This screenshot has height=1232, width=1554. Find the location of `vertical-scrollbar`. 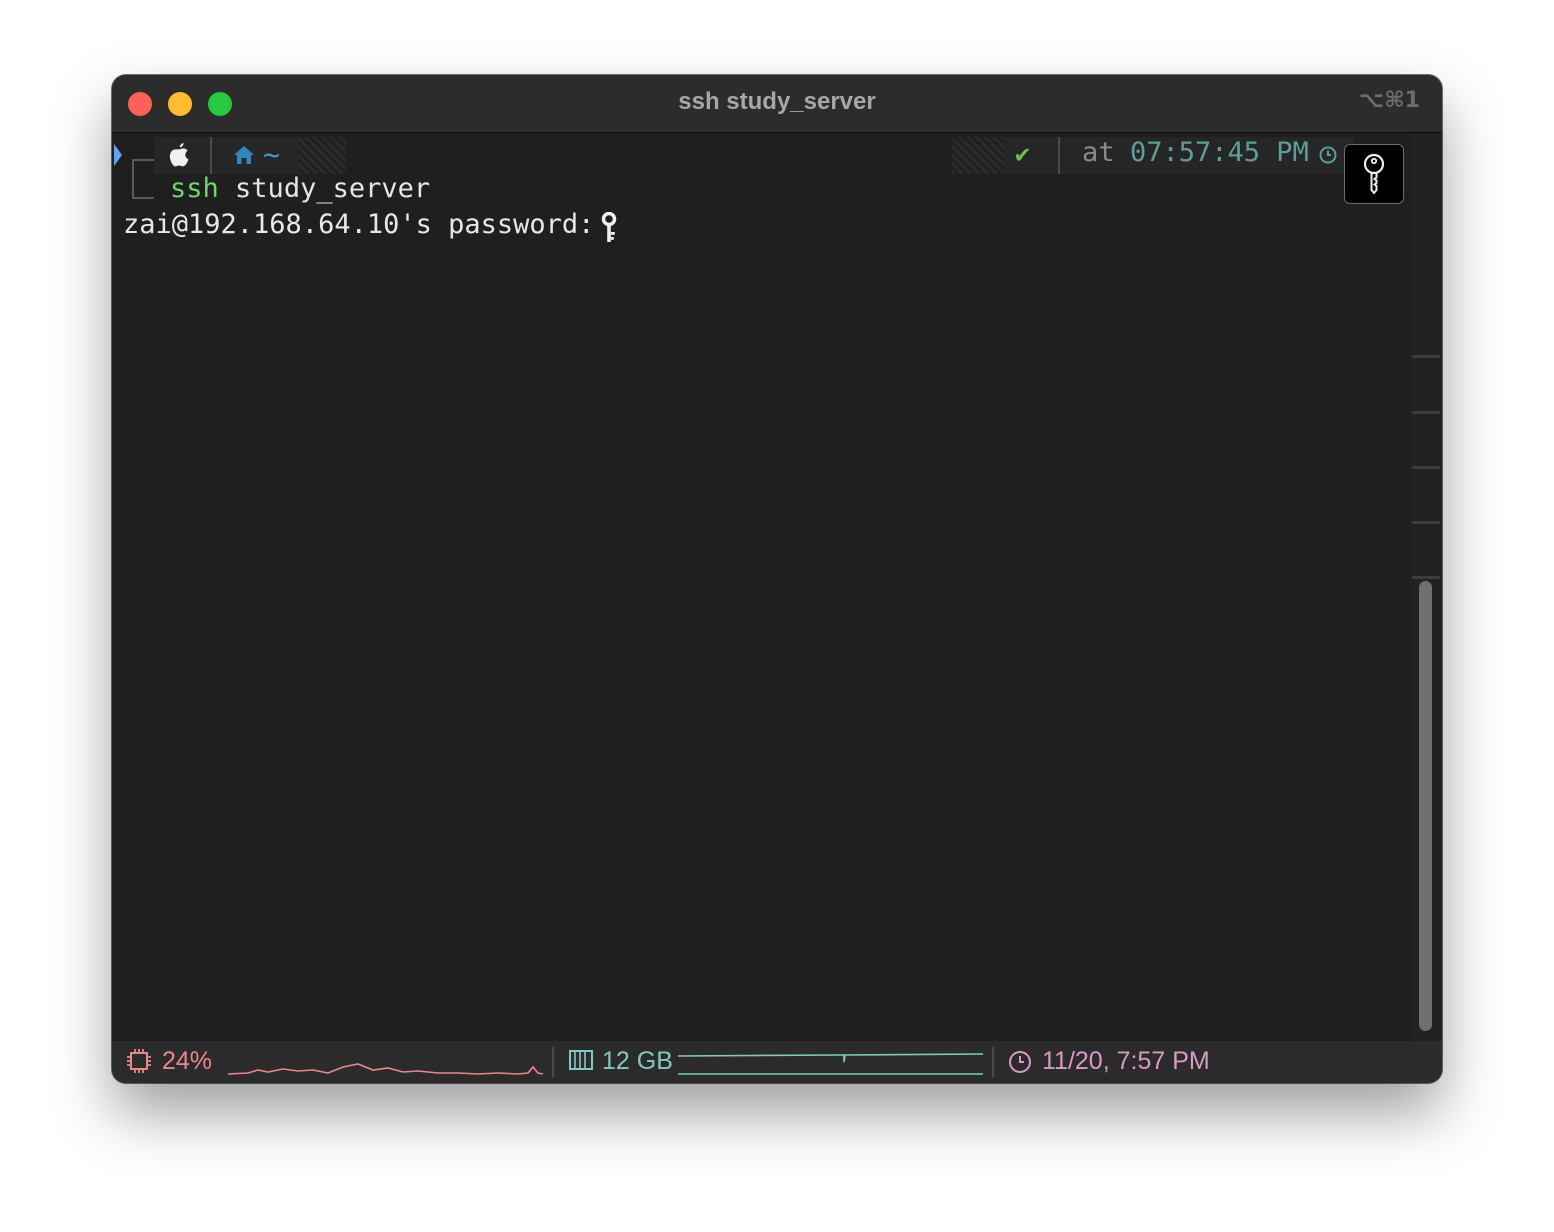

vertical-scrollbar is located at coordinates (1426, 587).